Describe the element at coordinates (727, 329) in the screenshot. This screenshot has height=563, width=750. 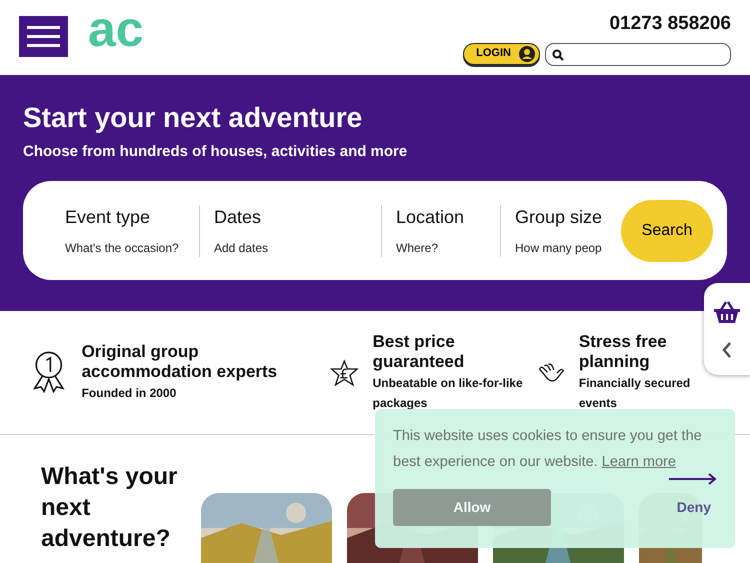
I see `side-tab` at that location.